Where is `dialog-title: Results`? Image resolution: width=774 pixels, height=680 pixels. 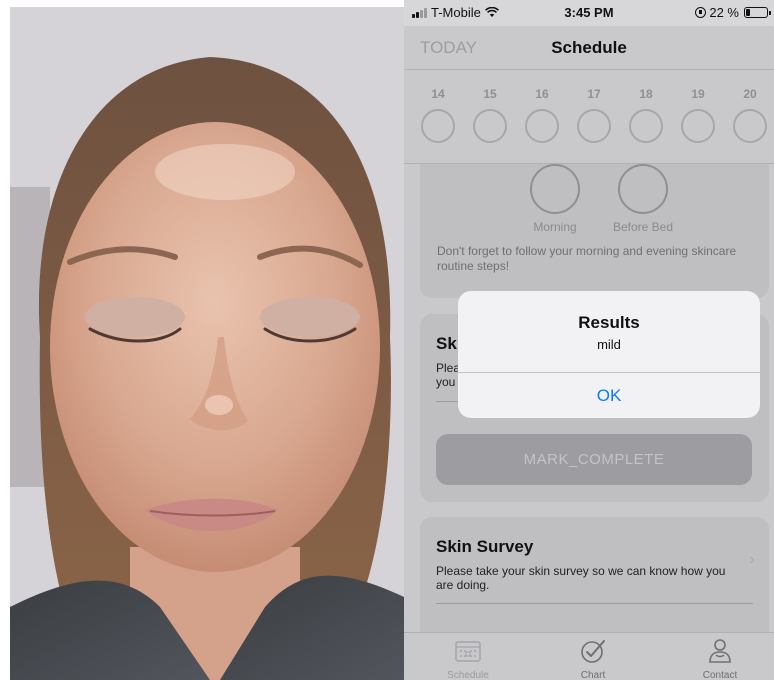
dialog-title: Results is located at coordinates (609, 322).